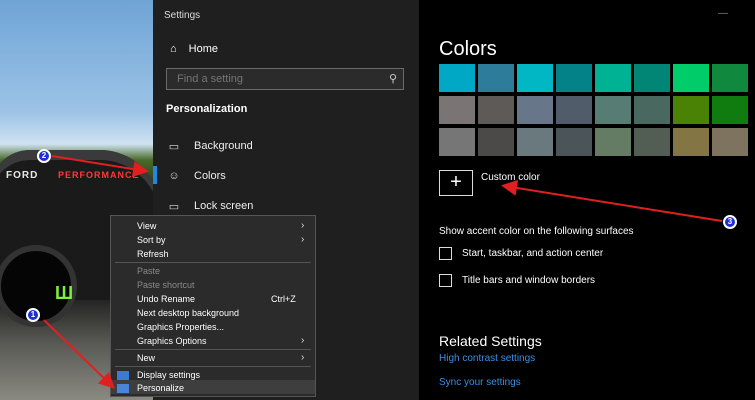 The height and width of the screenshot is (400, 755). Describe the element at coordinates (730, 222) in the screenshot. I see `step-badge-3: 3` at that location.